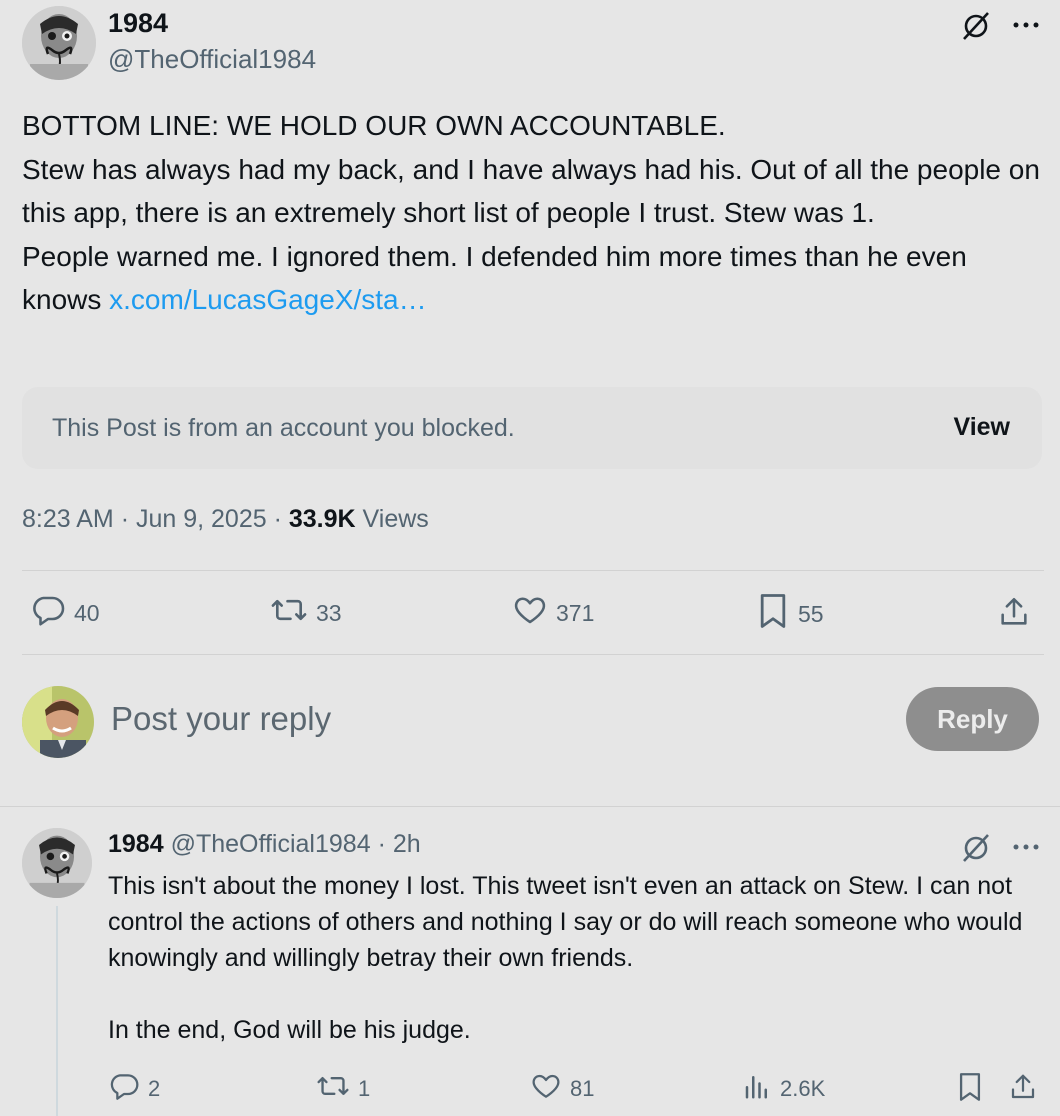 This screenshot has height=1116, width=1060. Describe the element at coordinates (407, 844) in the screenshot. I see `reply-age: 2h` at that location.